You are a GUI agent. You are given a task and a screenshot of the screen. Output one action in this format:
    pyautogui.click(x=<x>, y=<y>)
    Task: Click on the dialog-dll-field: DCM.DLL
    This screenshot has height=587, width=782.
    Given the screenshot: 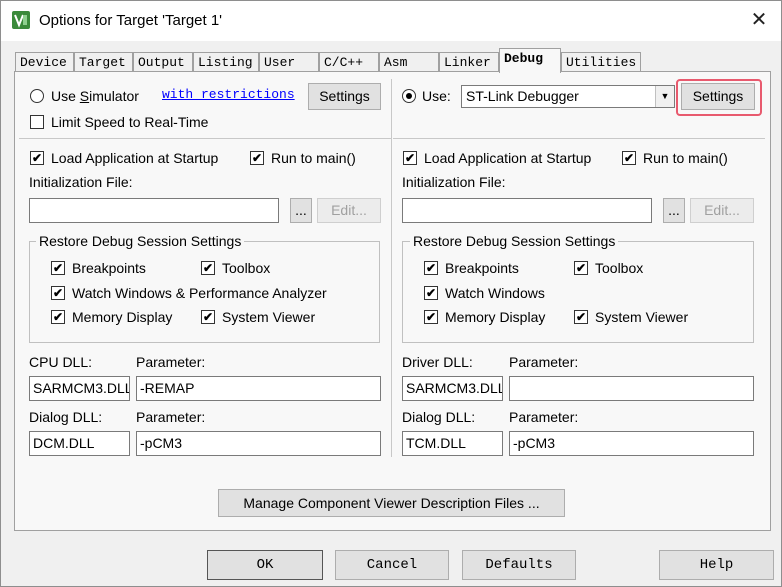 What is the action you would take?
    pyautogui.click(x=79, y=443)
    